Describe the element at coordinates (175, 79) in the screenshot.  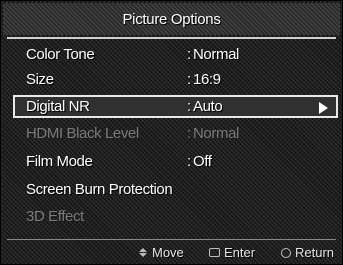
I see `menu-item-size: Size : 16:9` at that location.